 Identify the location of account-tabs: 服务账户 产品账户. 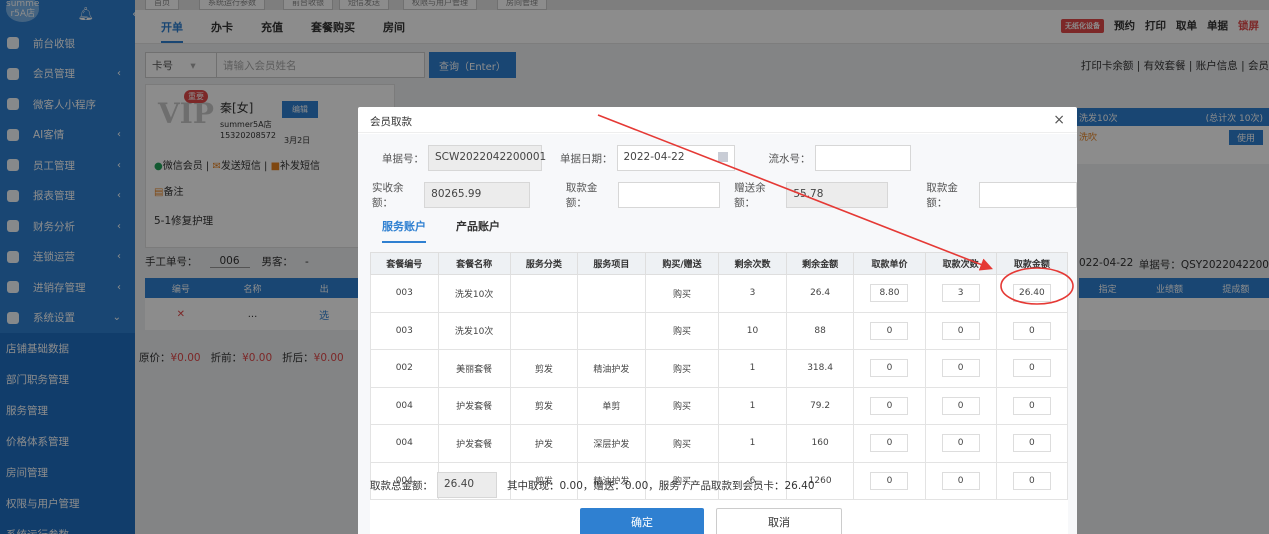
(441, 230).